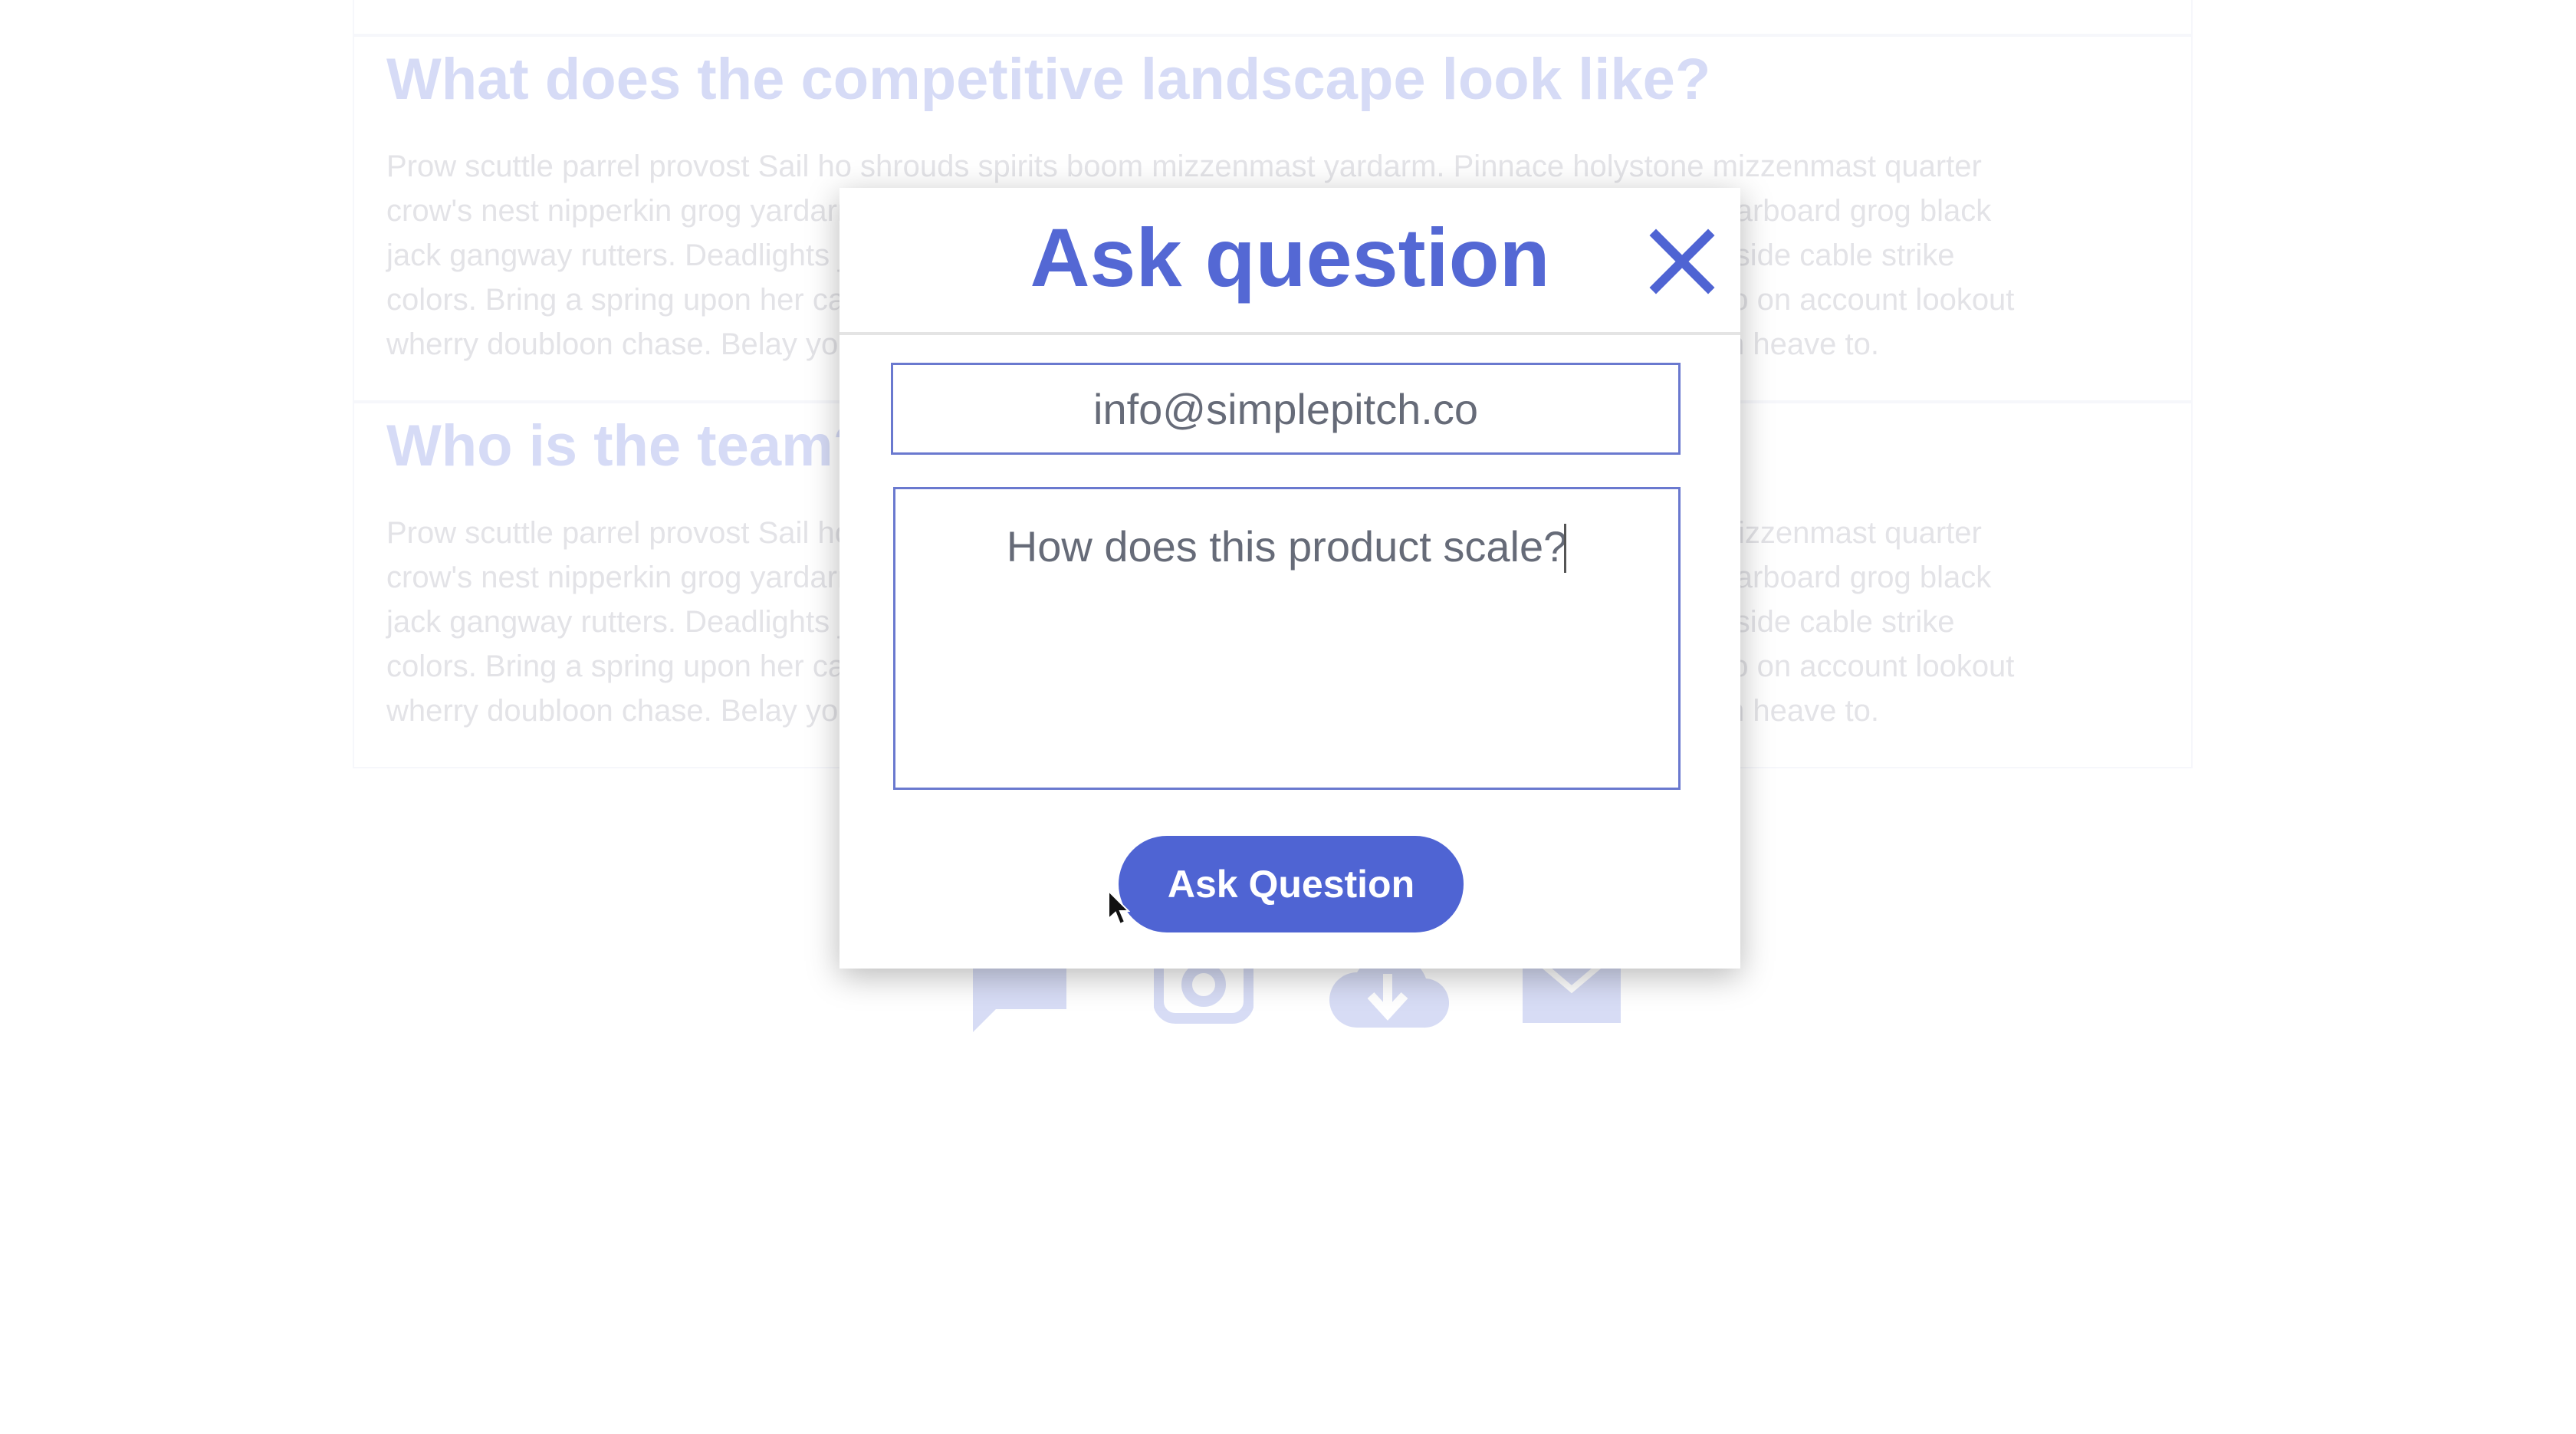 Image resolution: width=2576 pixels, height=1434 pixels. Describe the element at coordinates (1287, 638) in the screenshot. I see `question-textarea: How does this product scale?` at that location.